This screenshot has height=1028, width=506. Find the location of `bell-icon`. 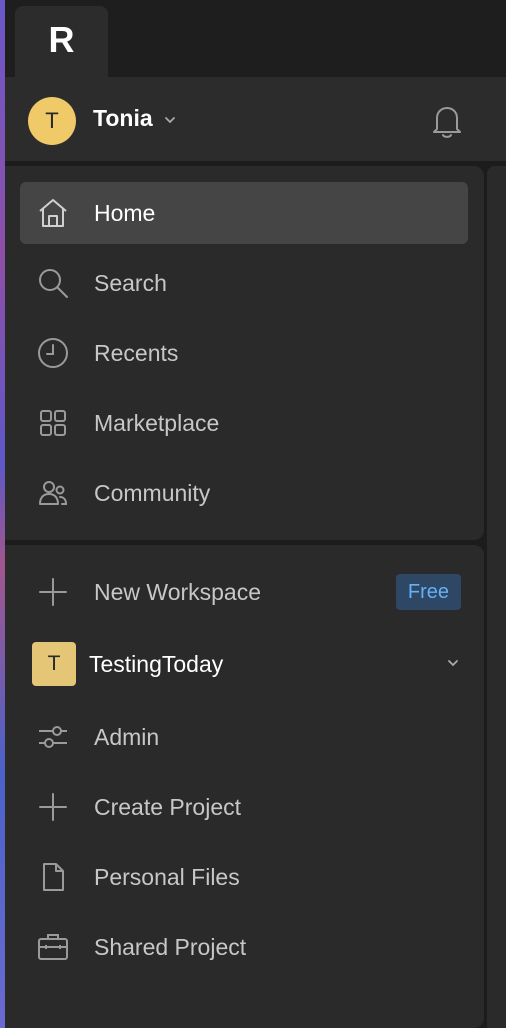

bell-icon is located at coordinates (447, 121).